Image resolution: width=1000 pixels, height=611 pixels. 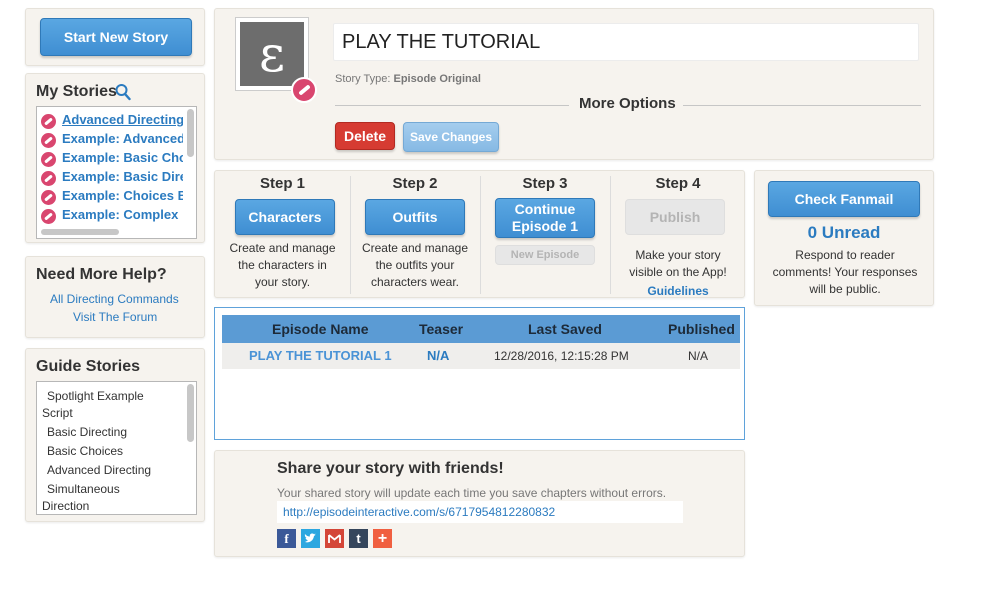 I want to click on story-title-field: PLAY THE TUTORIAL, so click(x=626, y=42).